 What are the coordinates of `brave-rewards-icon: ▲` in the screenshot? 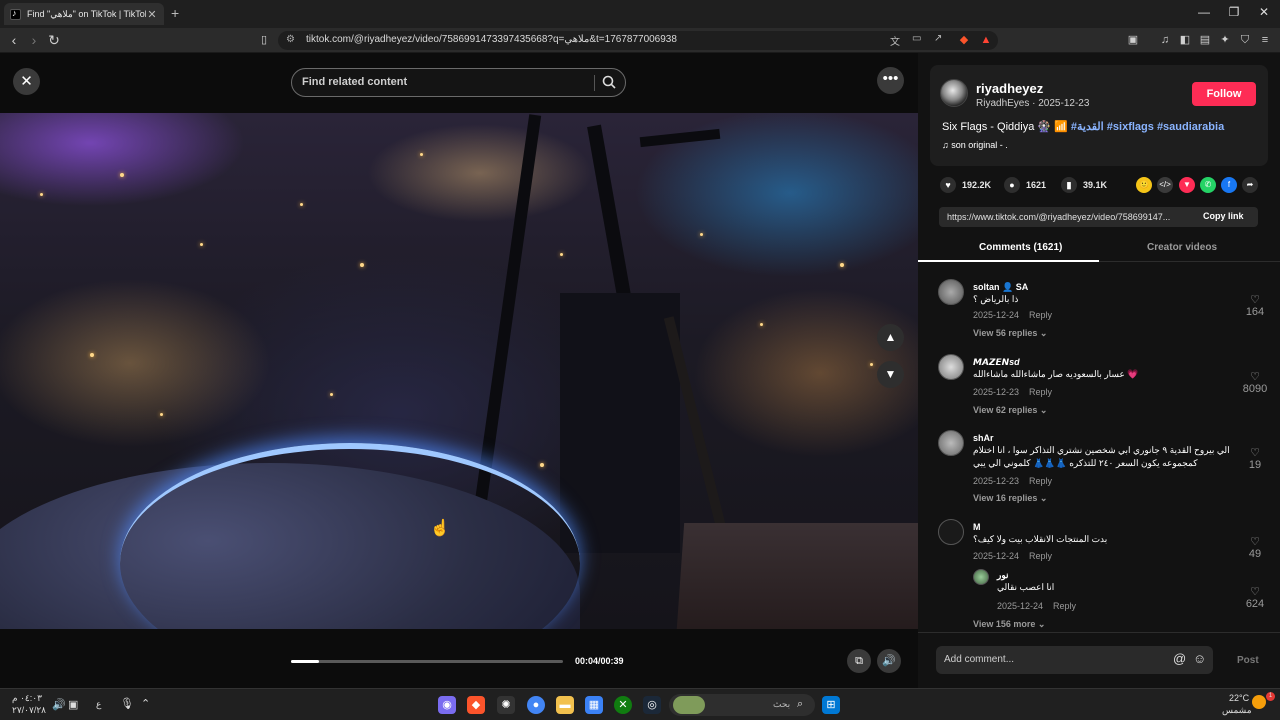 It's located at (986, 40).